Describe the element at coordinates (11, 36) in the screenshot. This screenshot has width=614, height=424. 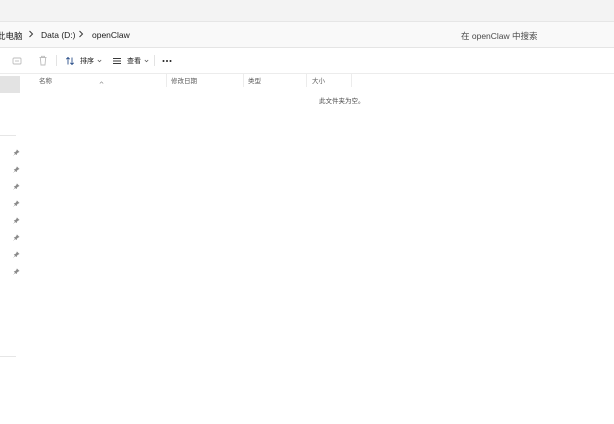
I see `breadcrumb-item-this-pc: 此电脑` at that location.